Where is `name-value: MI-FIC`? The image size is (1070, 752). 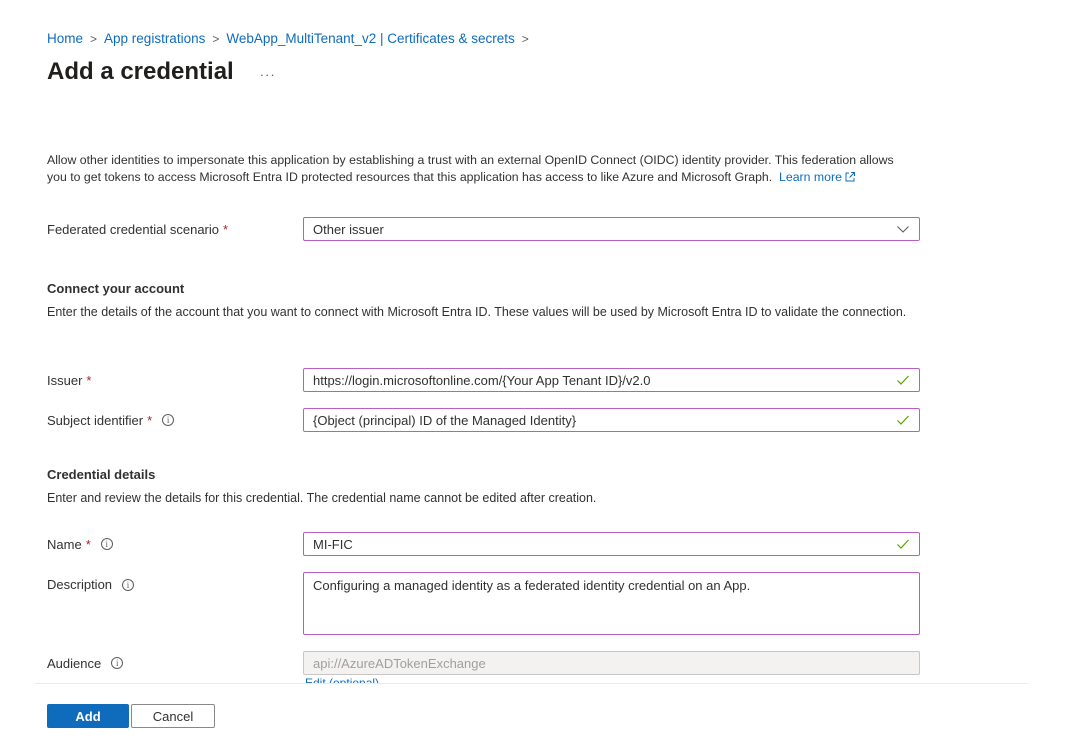 name-value: MI-FIC is located at coordinates (333, 544).